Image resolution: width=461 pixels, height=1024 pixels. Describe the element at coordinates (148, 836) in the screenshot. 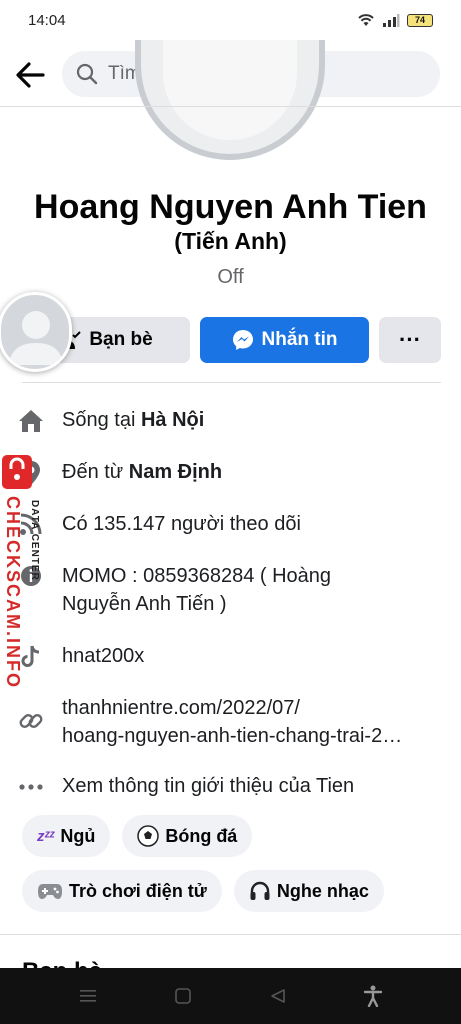

I see `soccer-ball-icon` at that location.